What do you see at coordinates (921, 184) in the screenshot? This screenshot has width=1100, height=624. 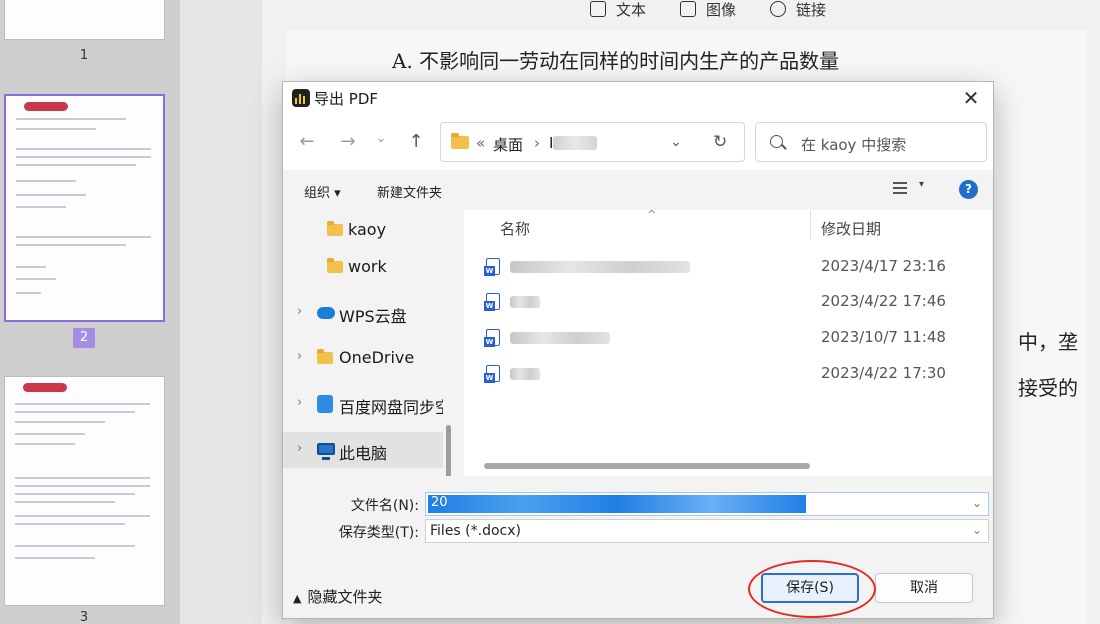 I see `view-dropdown-icon: ▾` at bounding box center [921, 184].